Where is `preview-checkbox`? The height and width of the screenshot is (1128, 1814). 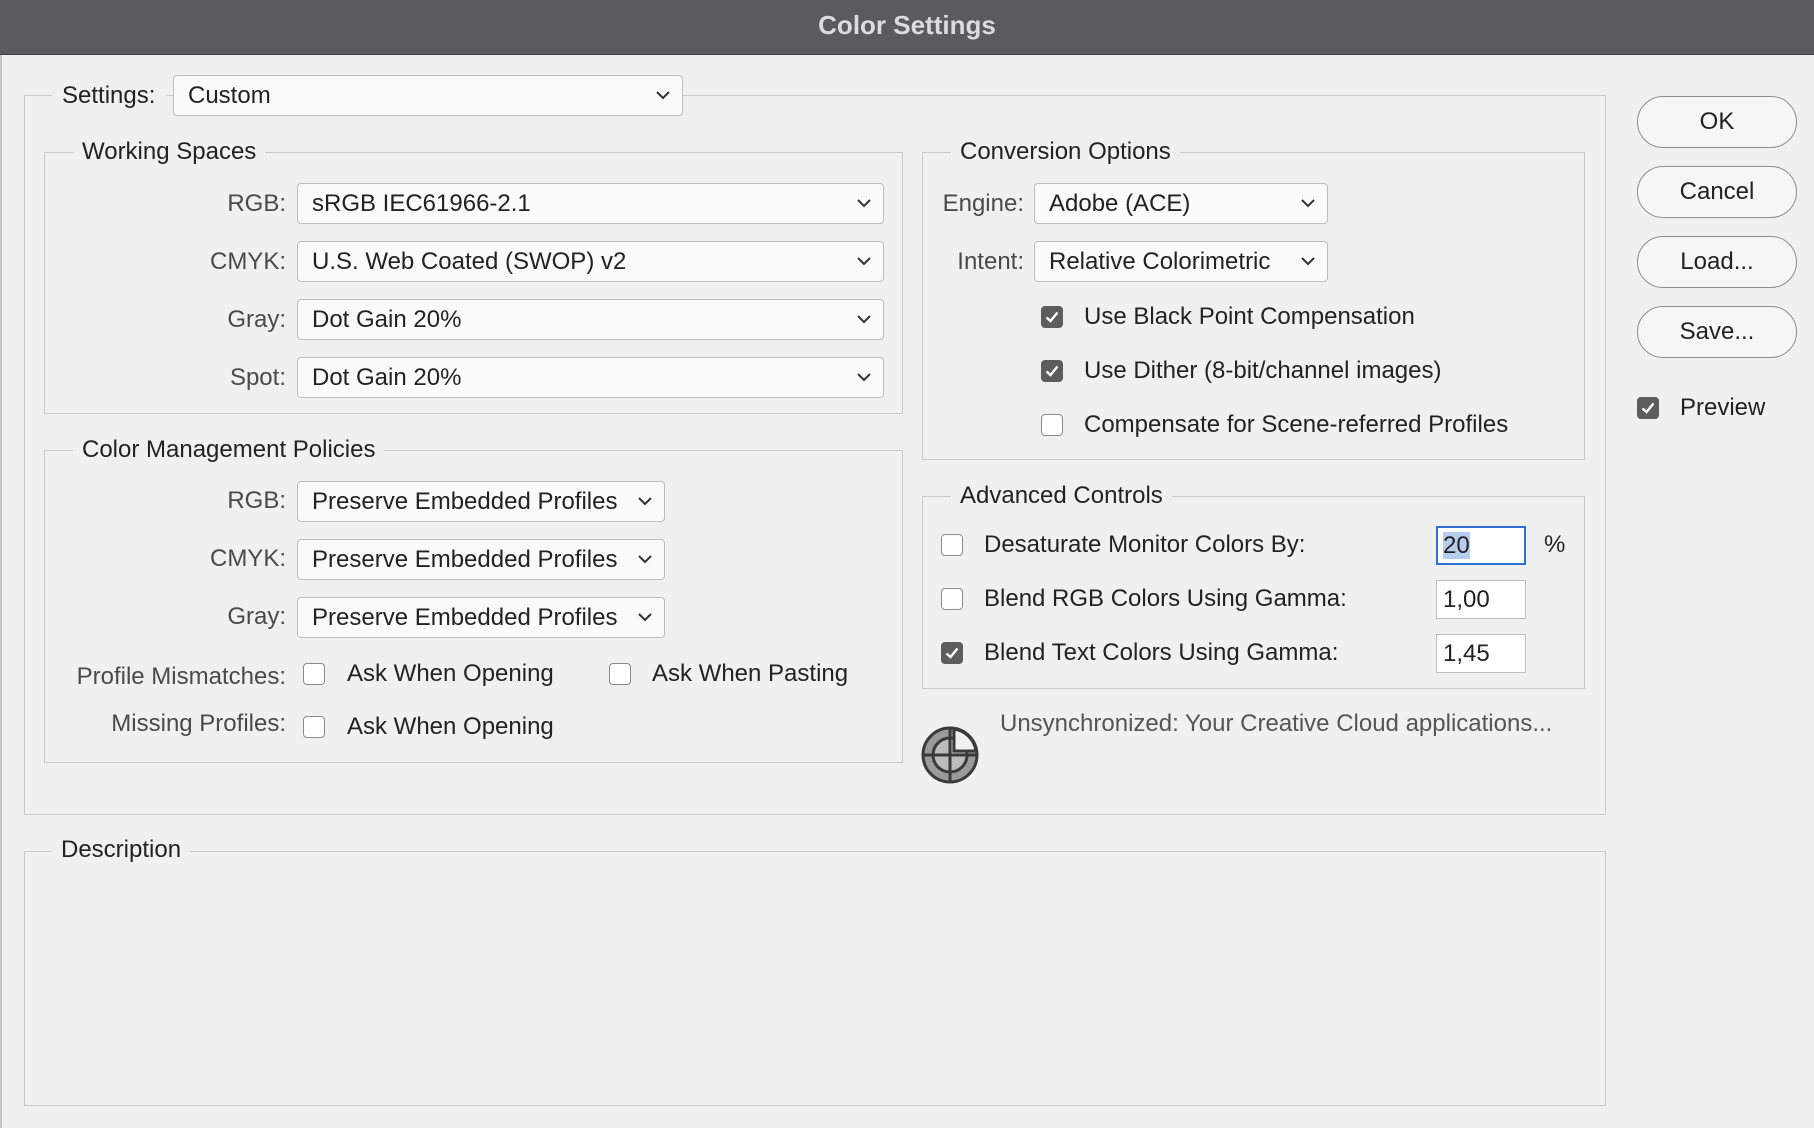 preview-checkbox is located at coordinates (1648, 408).